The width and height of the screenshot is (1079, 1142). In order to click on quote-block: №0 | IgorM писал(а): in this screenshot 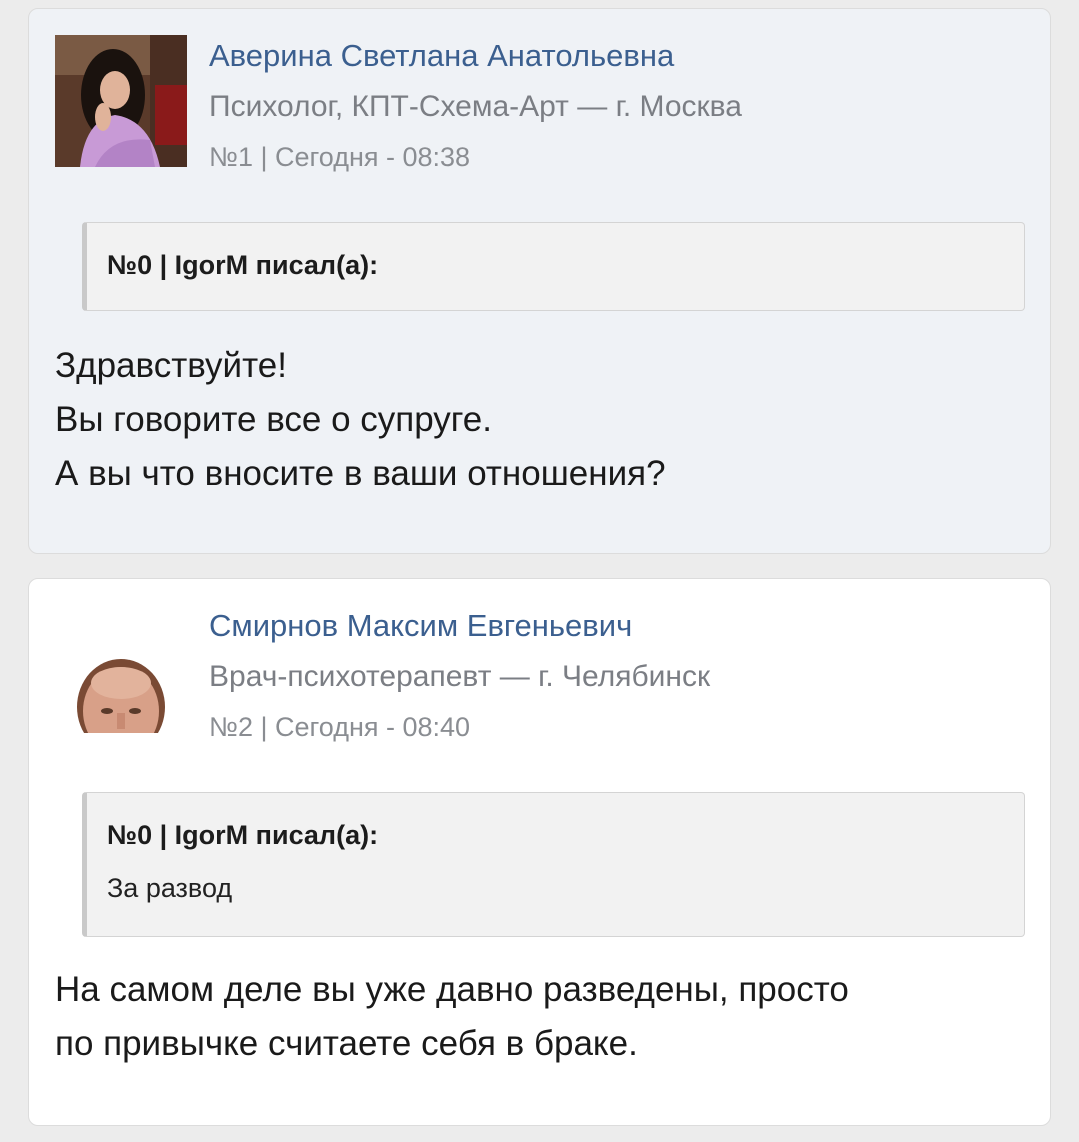, I will do `click(553, 266)`.